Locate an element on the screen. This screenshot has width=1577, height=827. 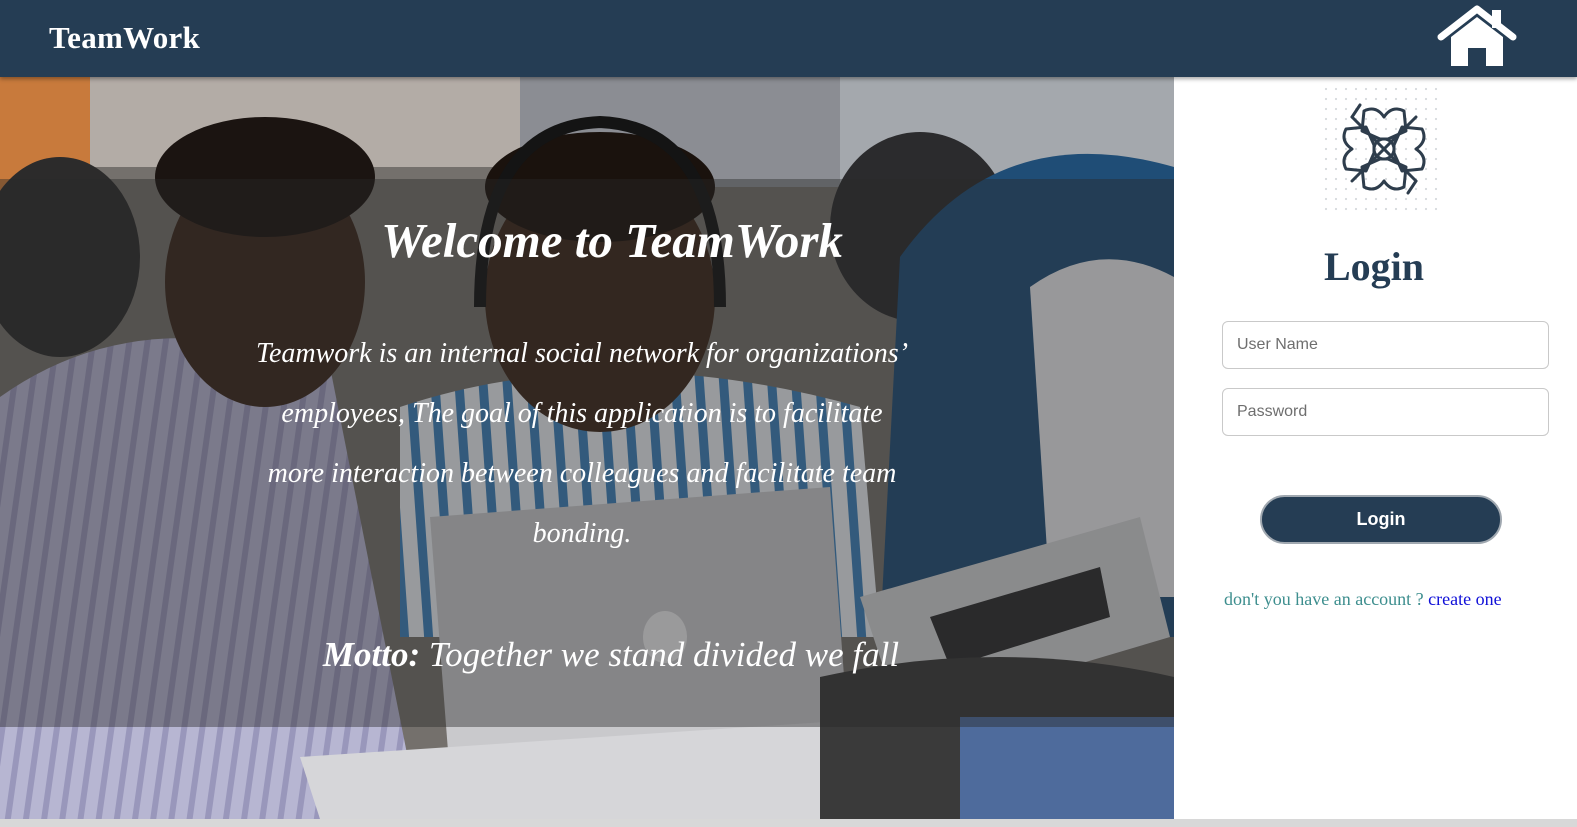
motto-text: Together we stand divided we fall is located at coordinates (664, 654).